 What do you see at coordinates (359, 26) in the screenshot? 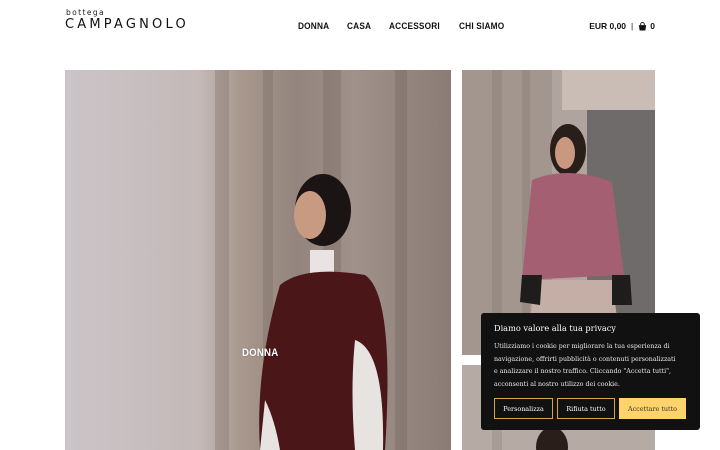
I see `nav-item-casa: CASA` at bounding box center [359, 26].